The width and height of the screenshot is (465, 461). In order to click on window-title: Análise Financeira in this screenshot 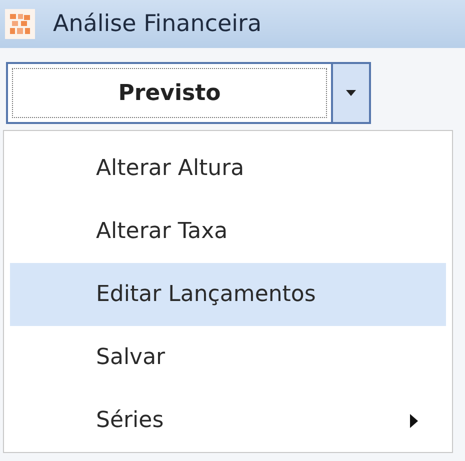, I will do `click(157, 24)`.